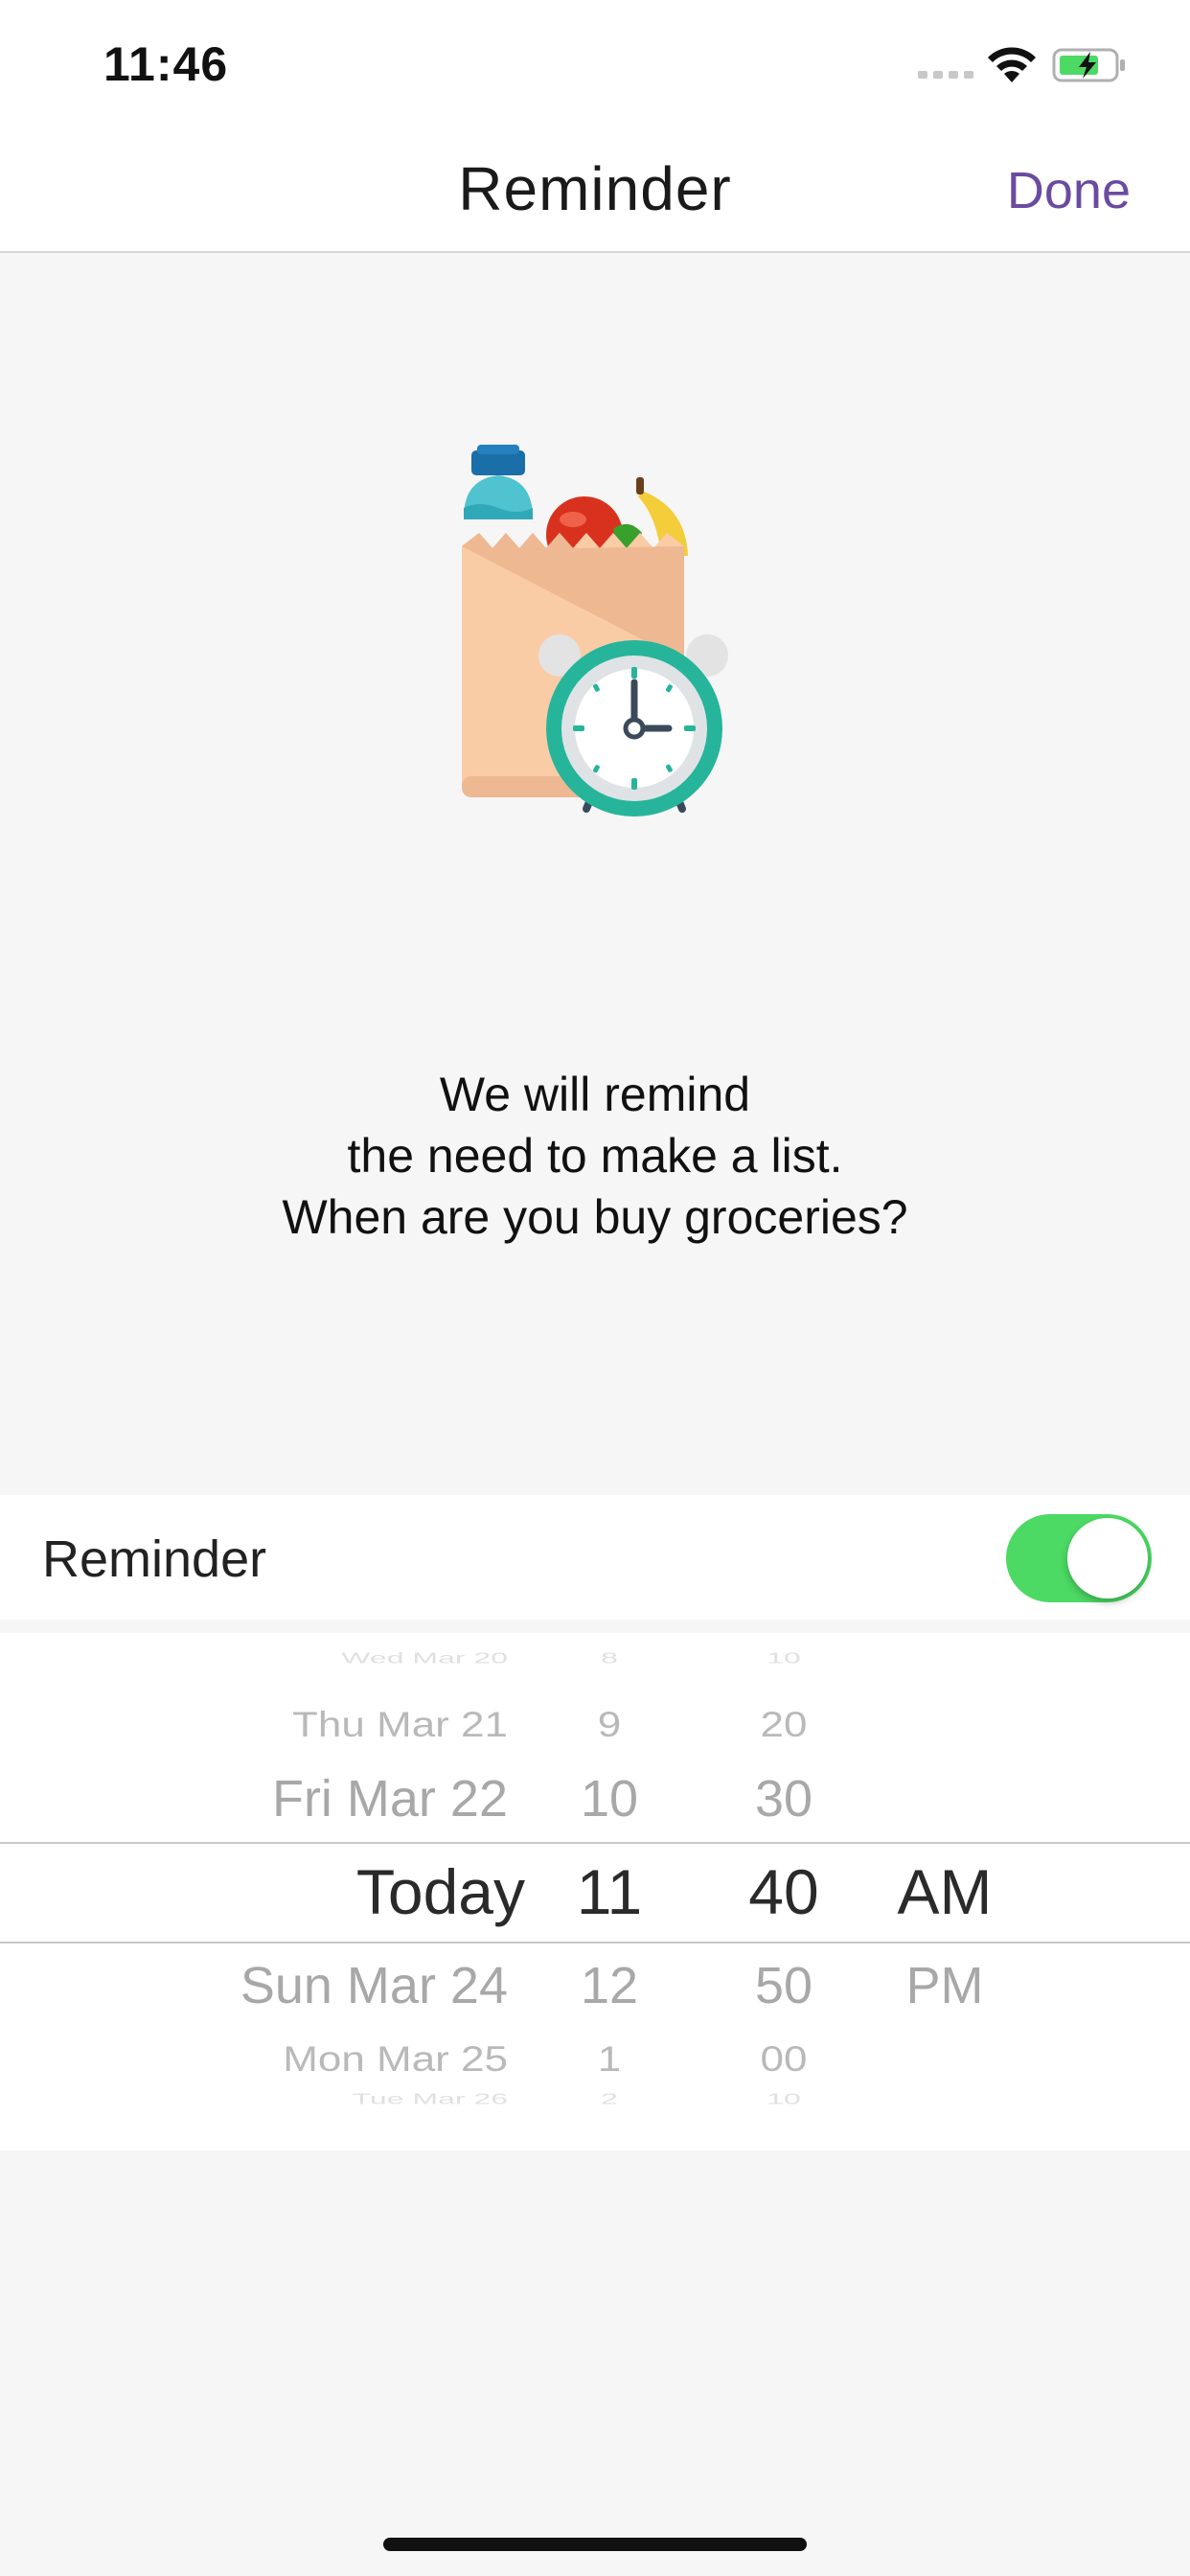  I want to click on picker-minute-item: 00, so click(784, 2059).